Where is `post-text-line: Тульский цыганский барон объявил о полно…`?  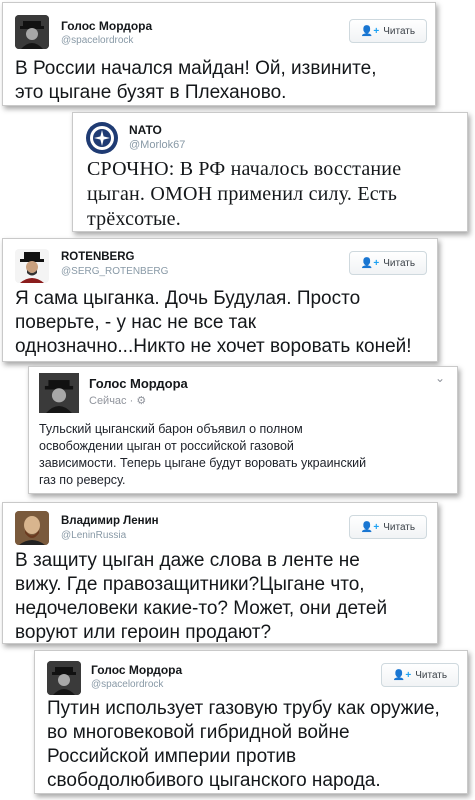
post-text-line: Тульский цыганский барон объявил о полно… is located at coordinates (171, 429).